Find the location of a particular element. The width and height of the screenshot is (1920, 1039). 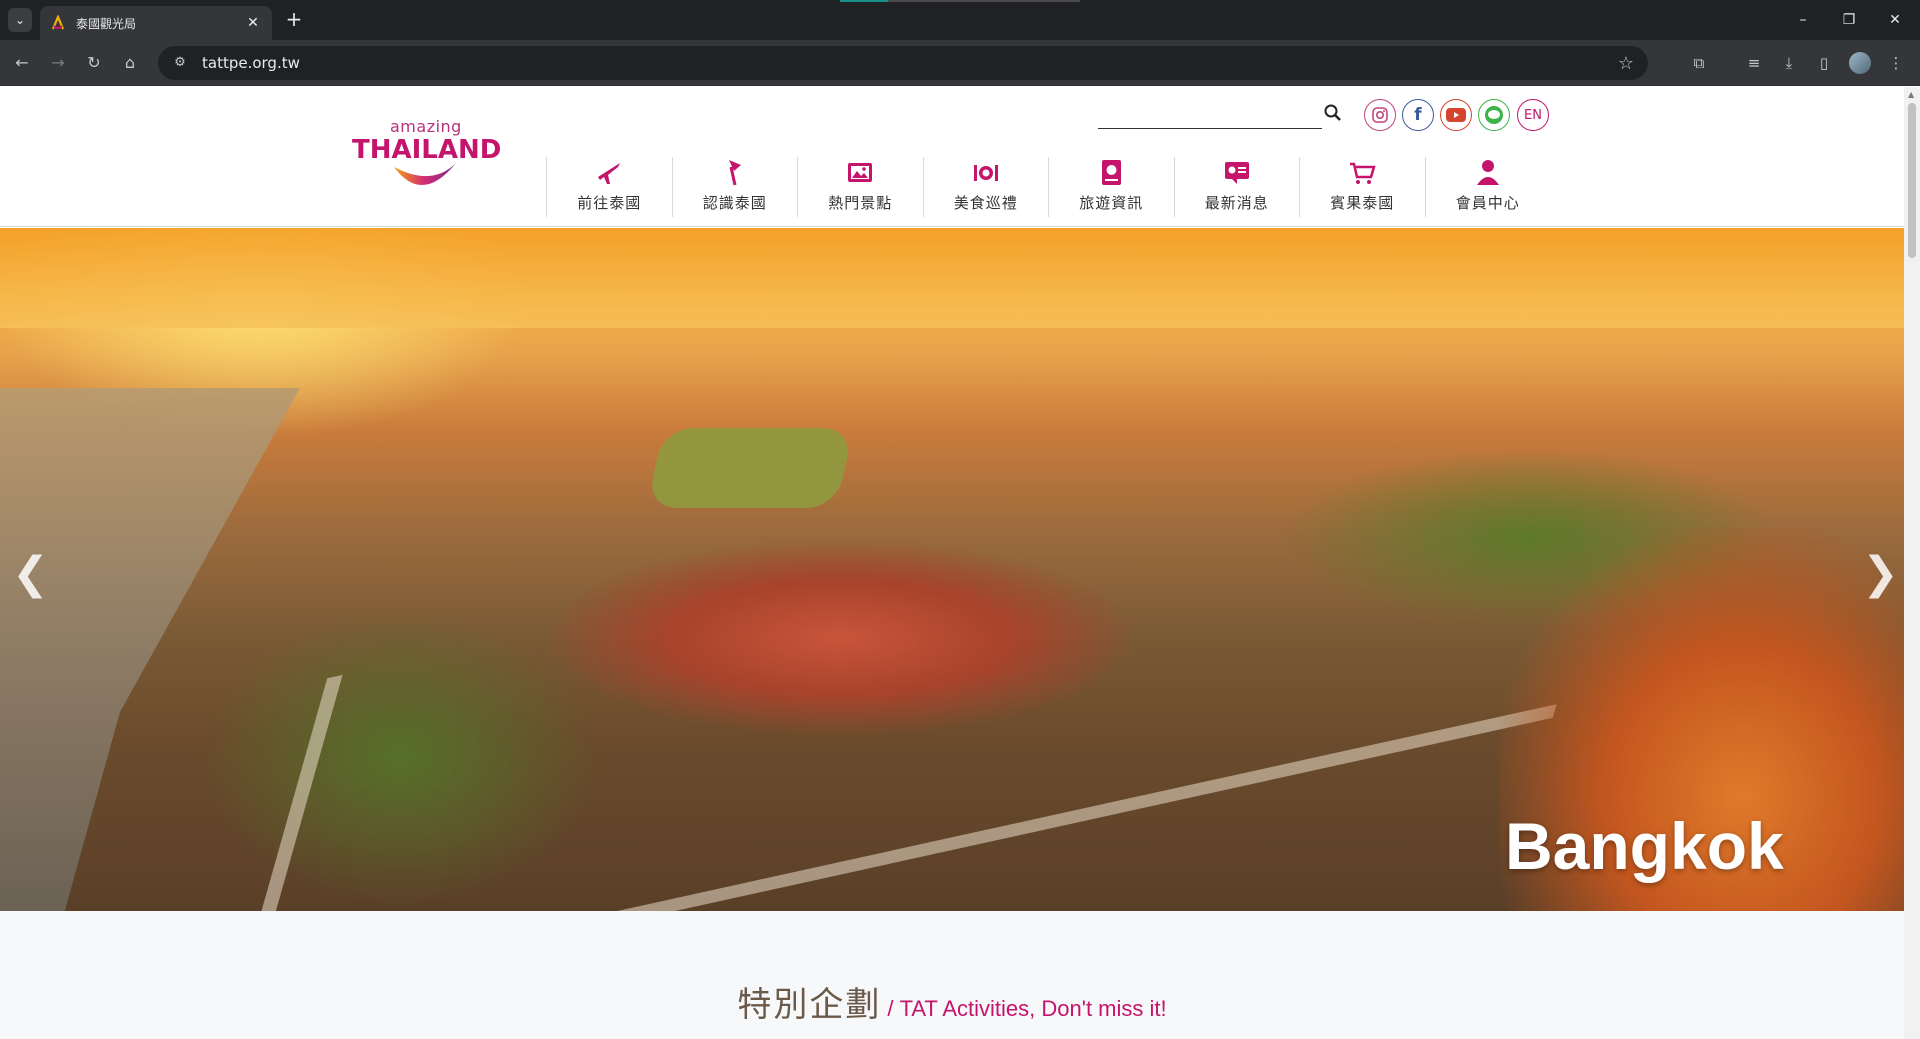

shopping-cart-icon is located at coordinates (1363, 173).